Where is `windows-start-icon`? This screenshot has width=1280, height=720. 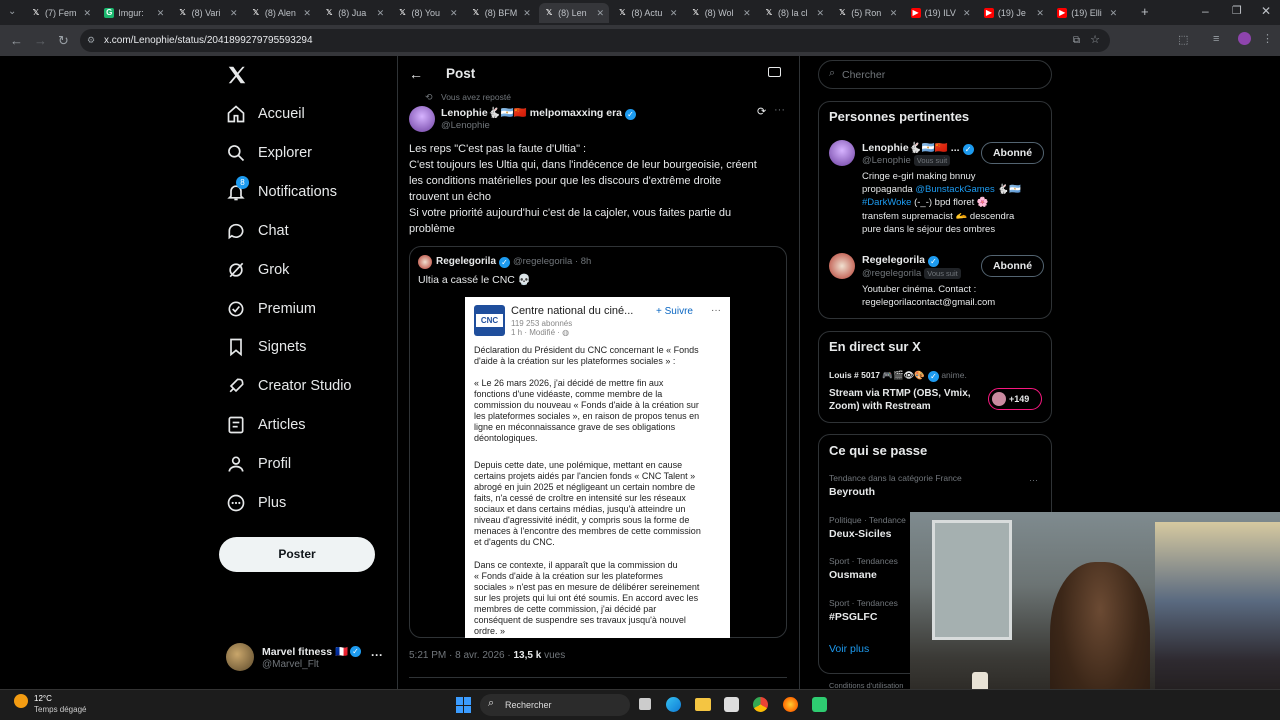
windows-start-icon is located at coordinates (464, 705).